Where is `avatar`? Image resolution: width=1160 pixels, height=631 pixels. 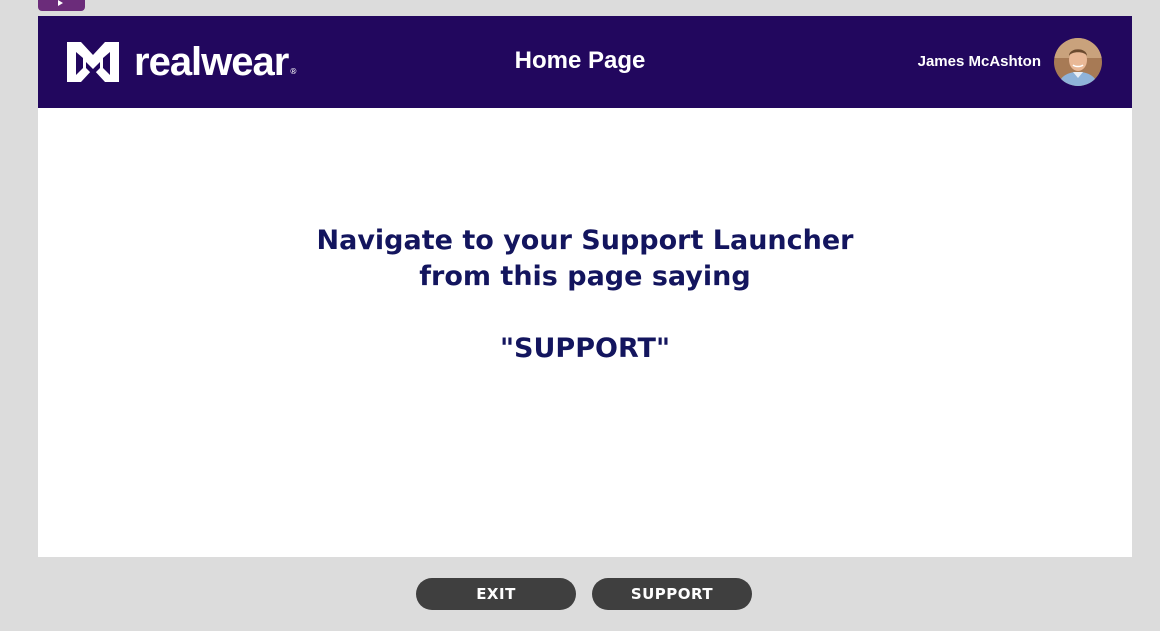
avatar is located at coordinates (1078, 62).